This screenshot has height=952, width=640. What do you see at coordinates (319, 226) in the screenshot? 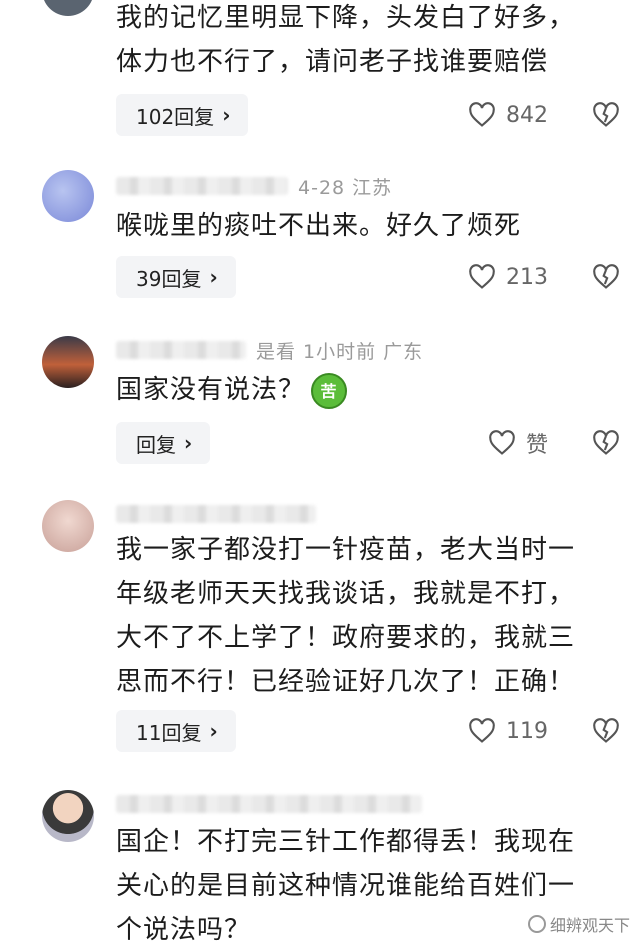
I see `comment-text: 喉咙里的痰吐不出来。好久了烦死` at bounding box center [319, 226].